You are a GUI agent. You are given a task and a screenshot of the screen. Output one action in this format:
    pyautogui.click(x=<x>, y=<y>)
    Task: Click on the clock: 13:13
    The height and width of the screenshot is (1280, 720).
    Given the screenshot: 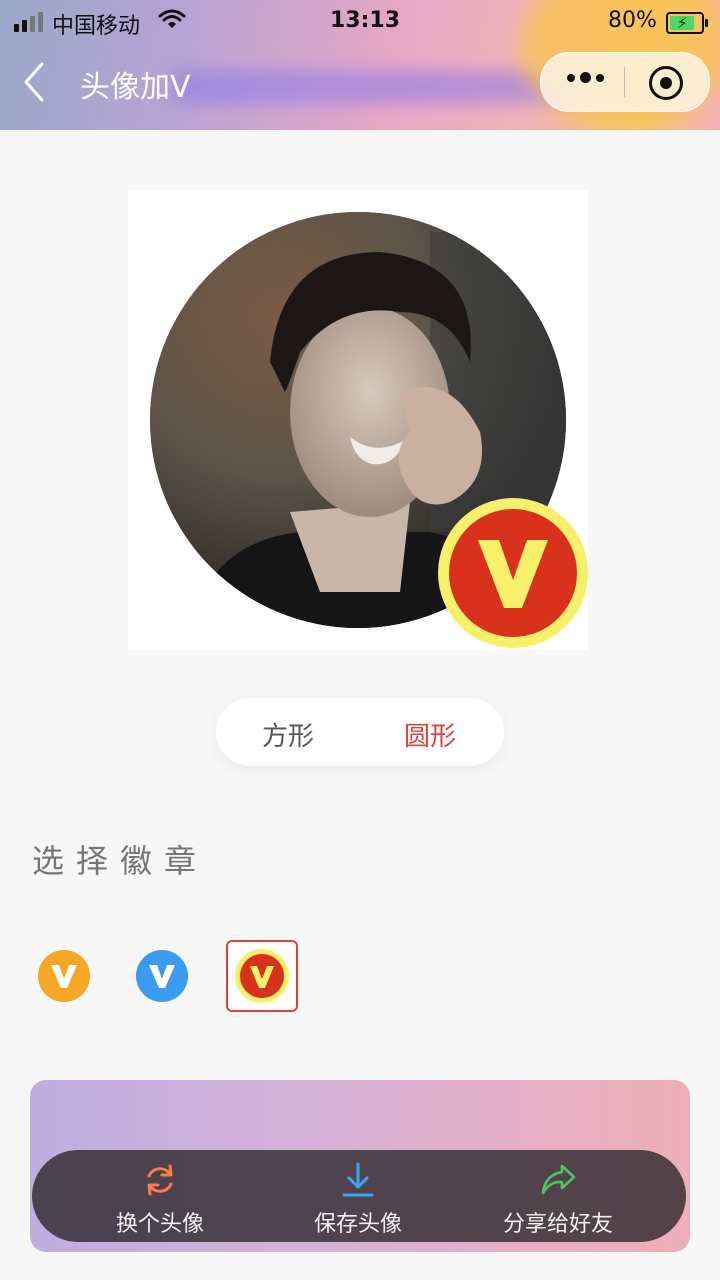 What is the action you would take?
    pyautogui.click(x=365, y=20)
    